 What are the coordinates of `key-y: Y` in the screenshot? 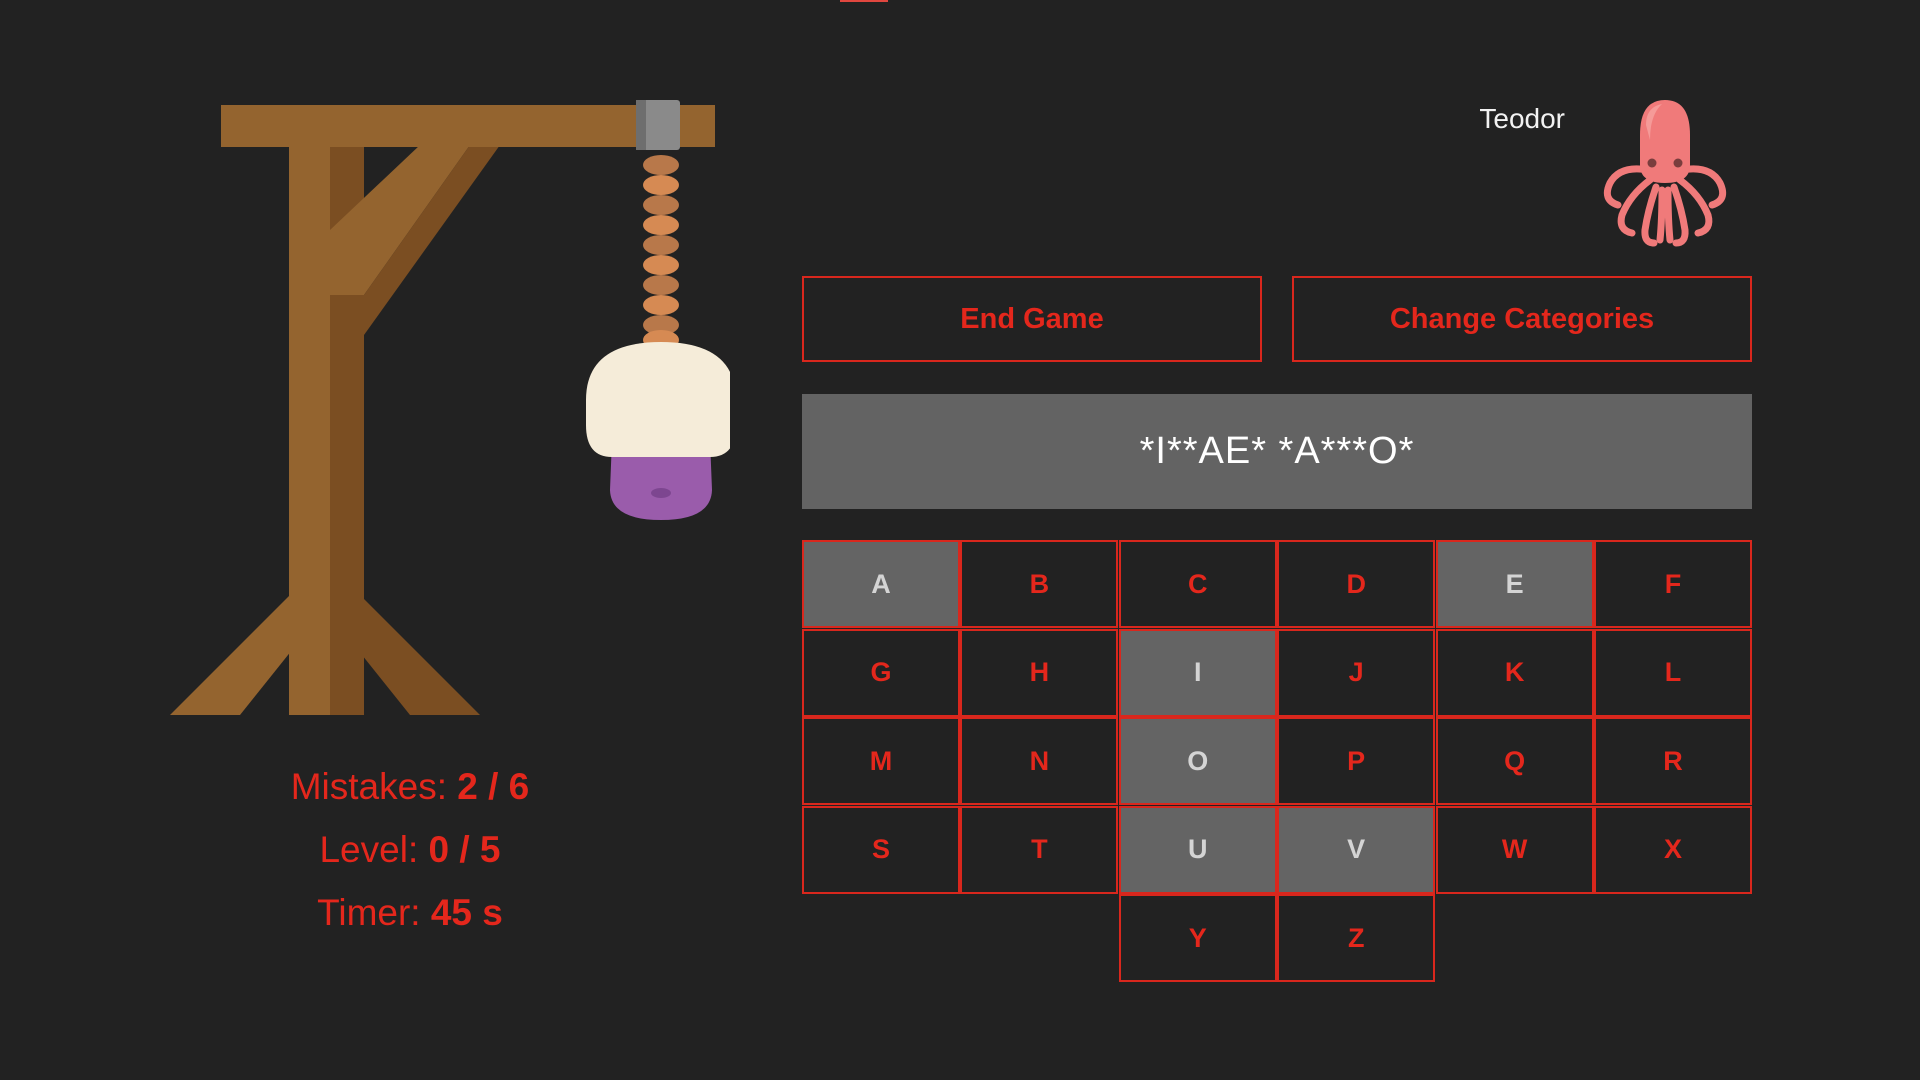 It's located at (1197, 938).